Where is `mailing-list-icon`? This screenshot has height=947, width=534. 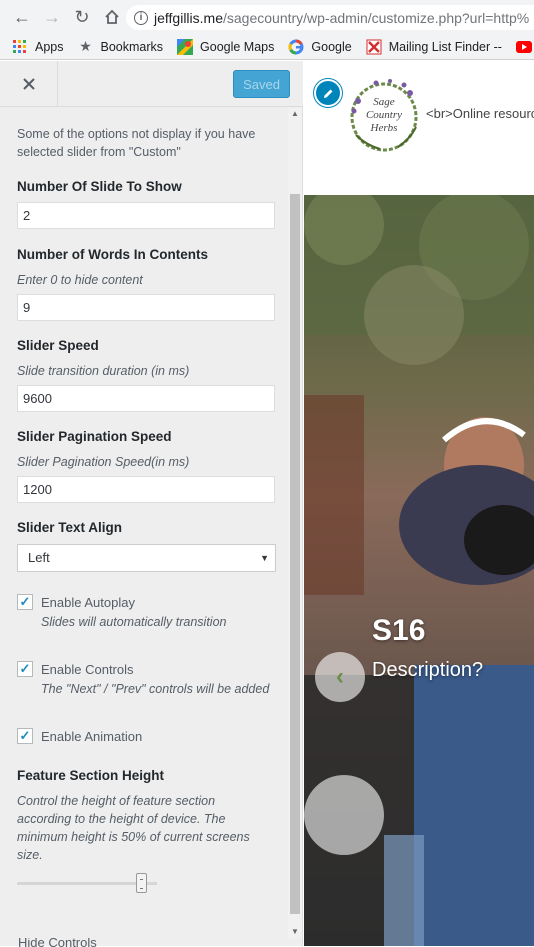
mailing-list-icon is located at coordinates (374, 47).